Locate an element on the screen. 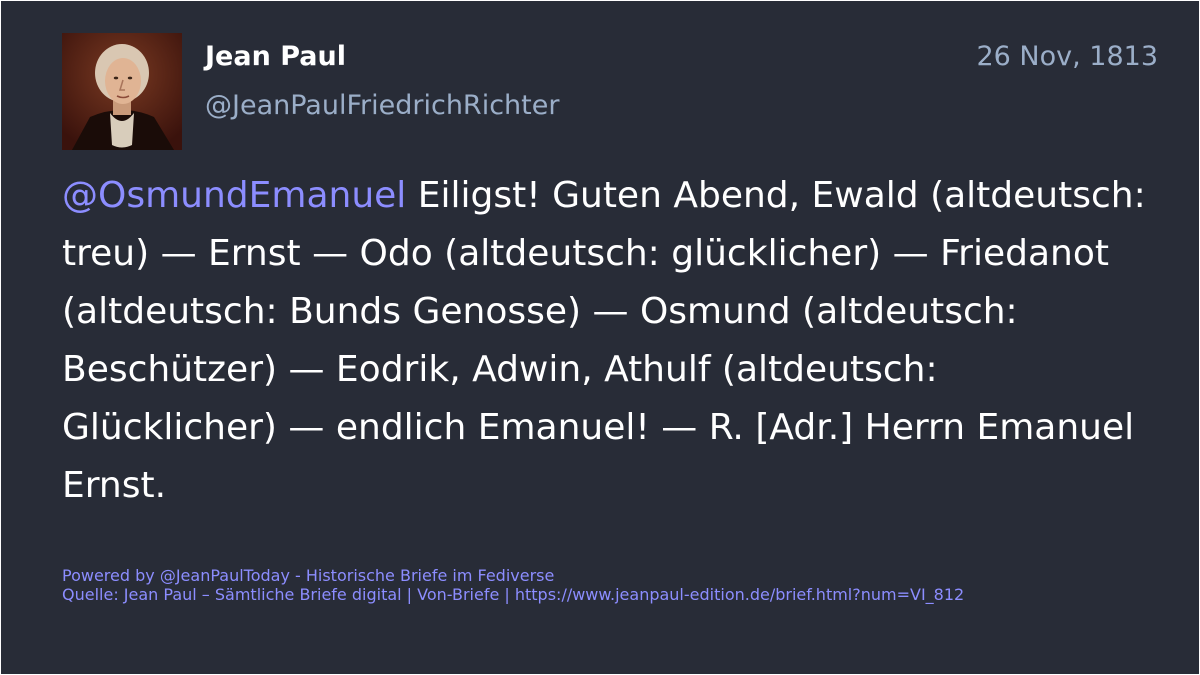 This screenshot has height=675, width=1200. portrait-icon is located at coordinates (122, 91).